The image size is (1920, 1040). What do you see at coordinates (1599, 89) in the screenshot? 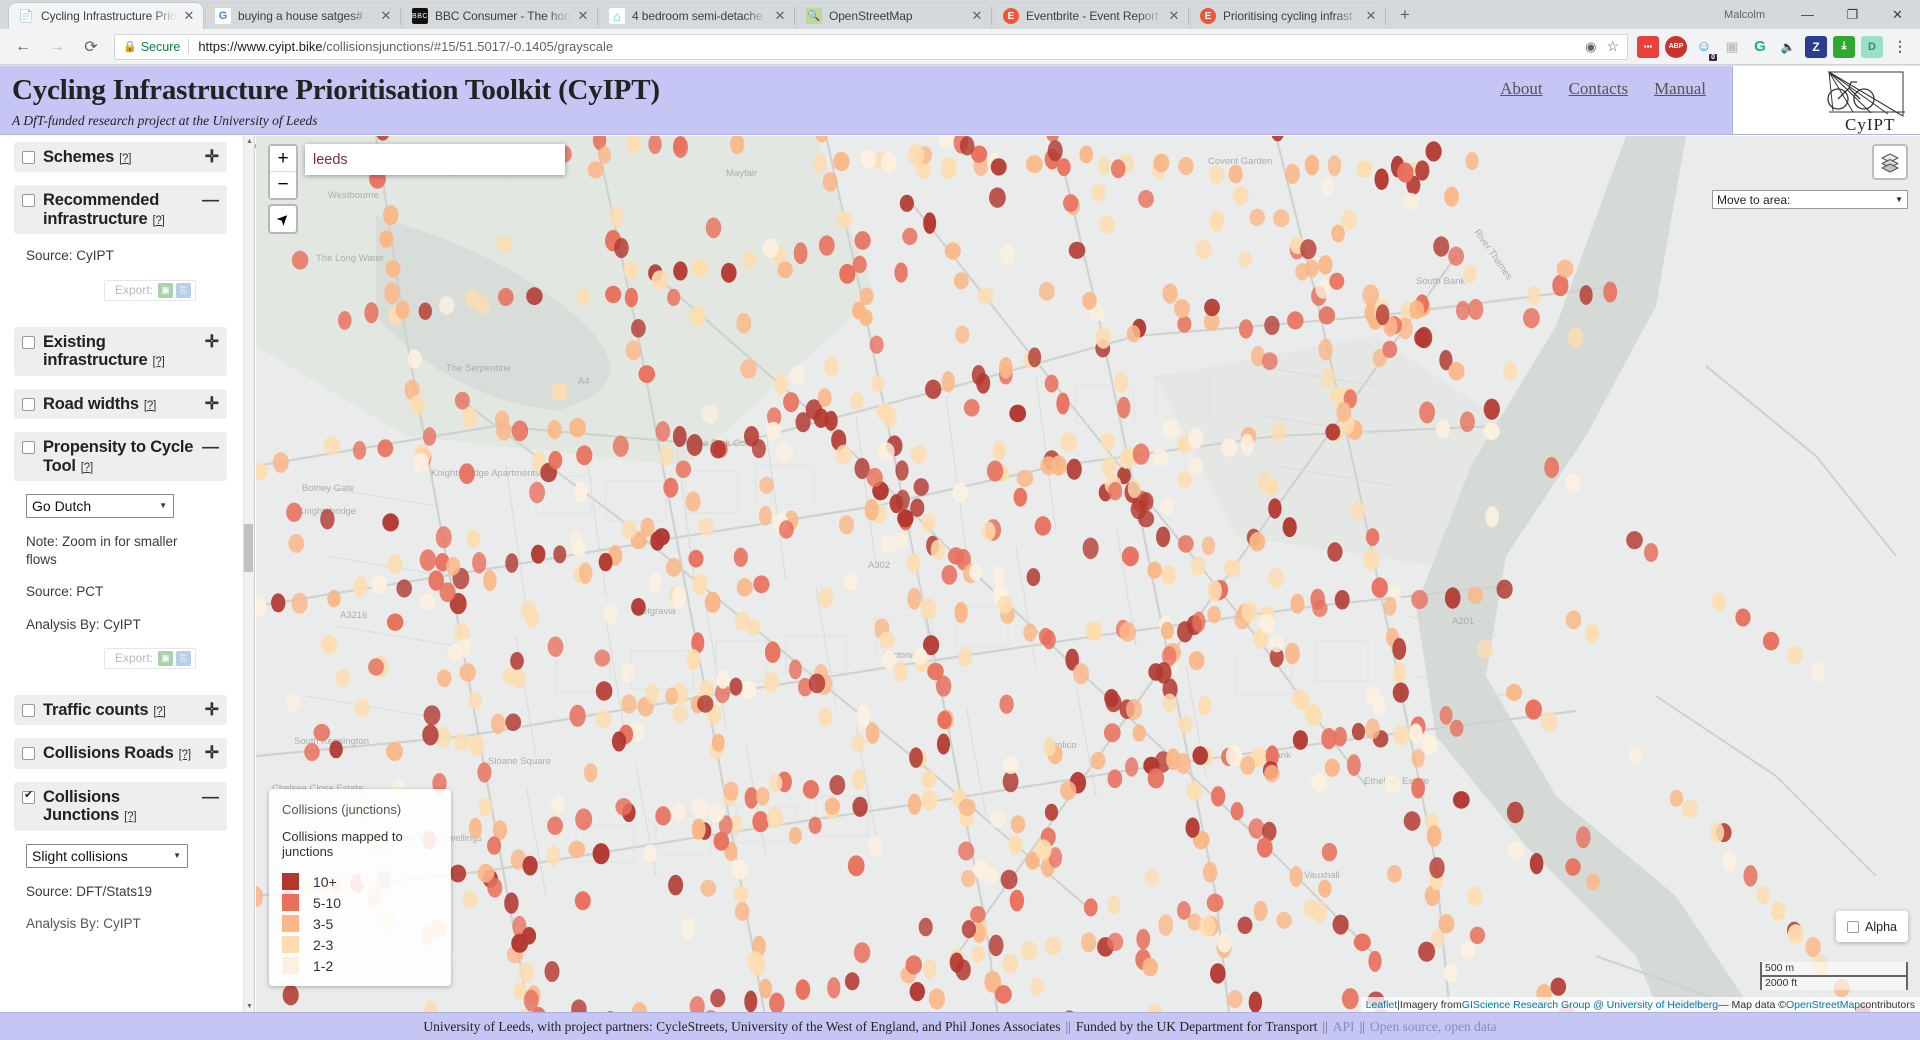
I see `nav-link-contacts: Contacts` at bounding box center [1599, 89].